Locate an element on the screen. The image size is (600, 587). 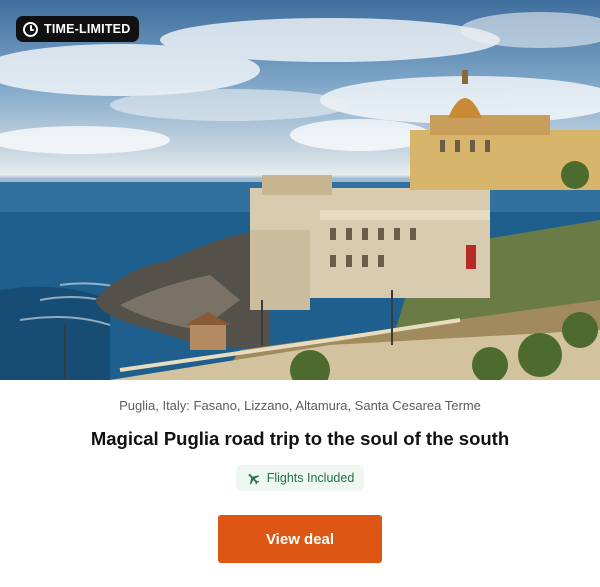
clock-icon is located at coordinates (30, 29).